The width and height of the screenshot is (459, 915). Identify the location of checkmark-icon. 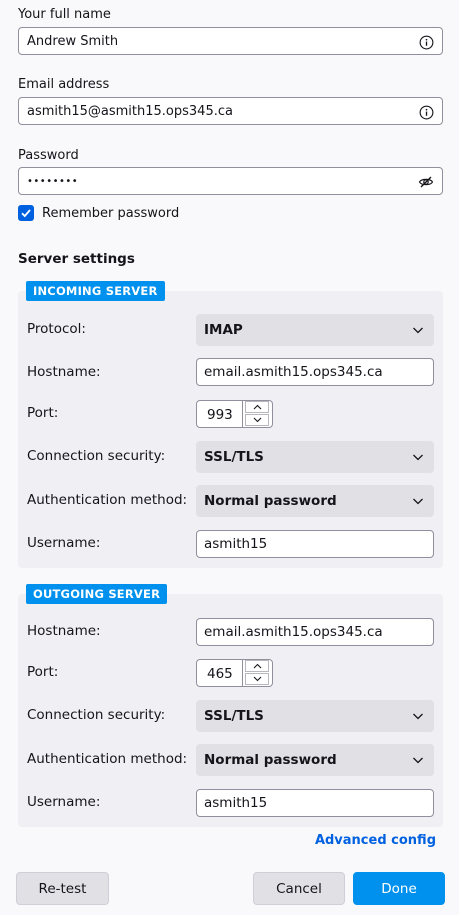
(26, 213).